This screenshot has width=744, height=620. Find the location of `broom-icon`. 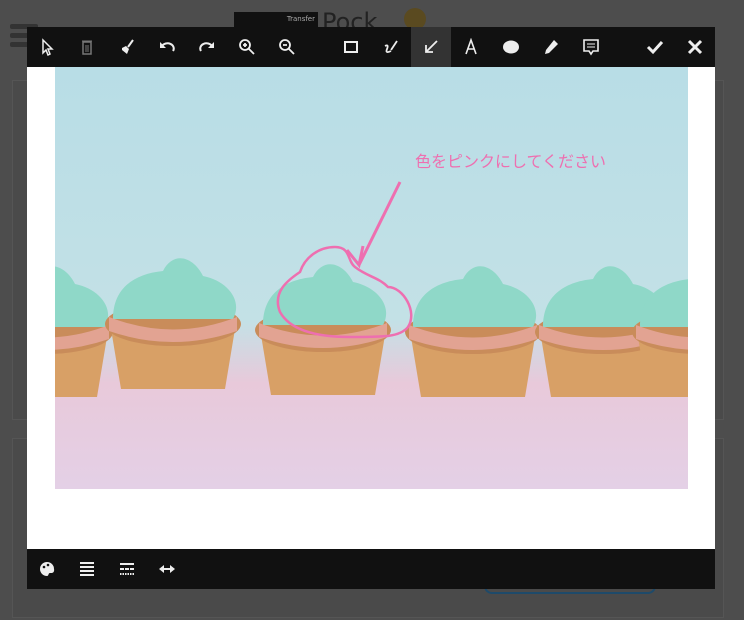

broom-icon is located at coordinates (128, 46).